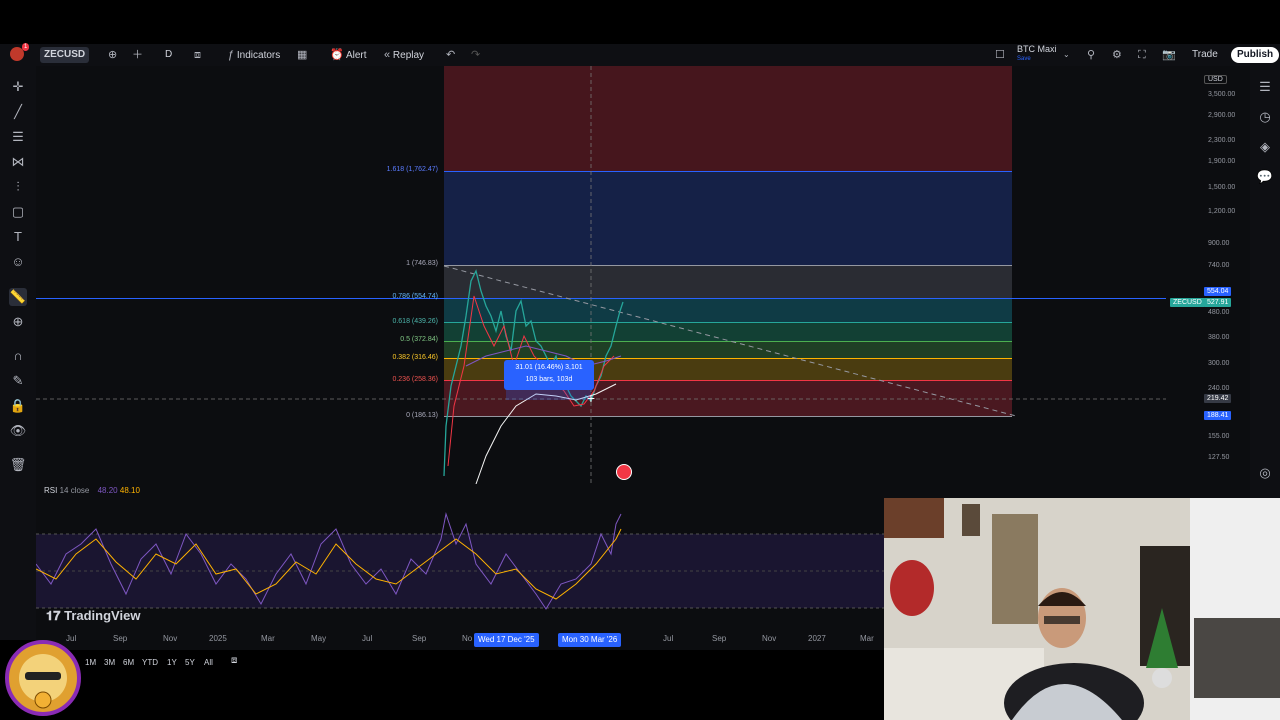 The width and height of the screenshot is (1280, 720). What do you see at coordinates (1091, 55) in the screenshot?
I see `quick-search-icon: ⚲` at bounding box center [1091, 55].